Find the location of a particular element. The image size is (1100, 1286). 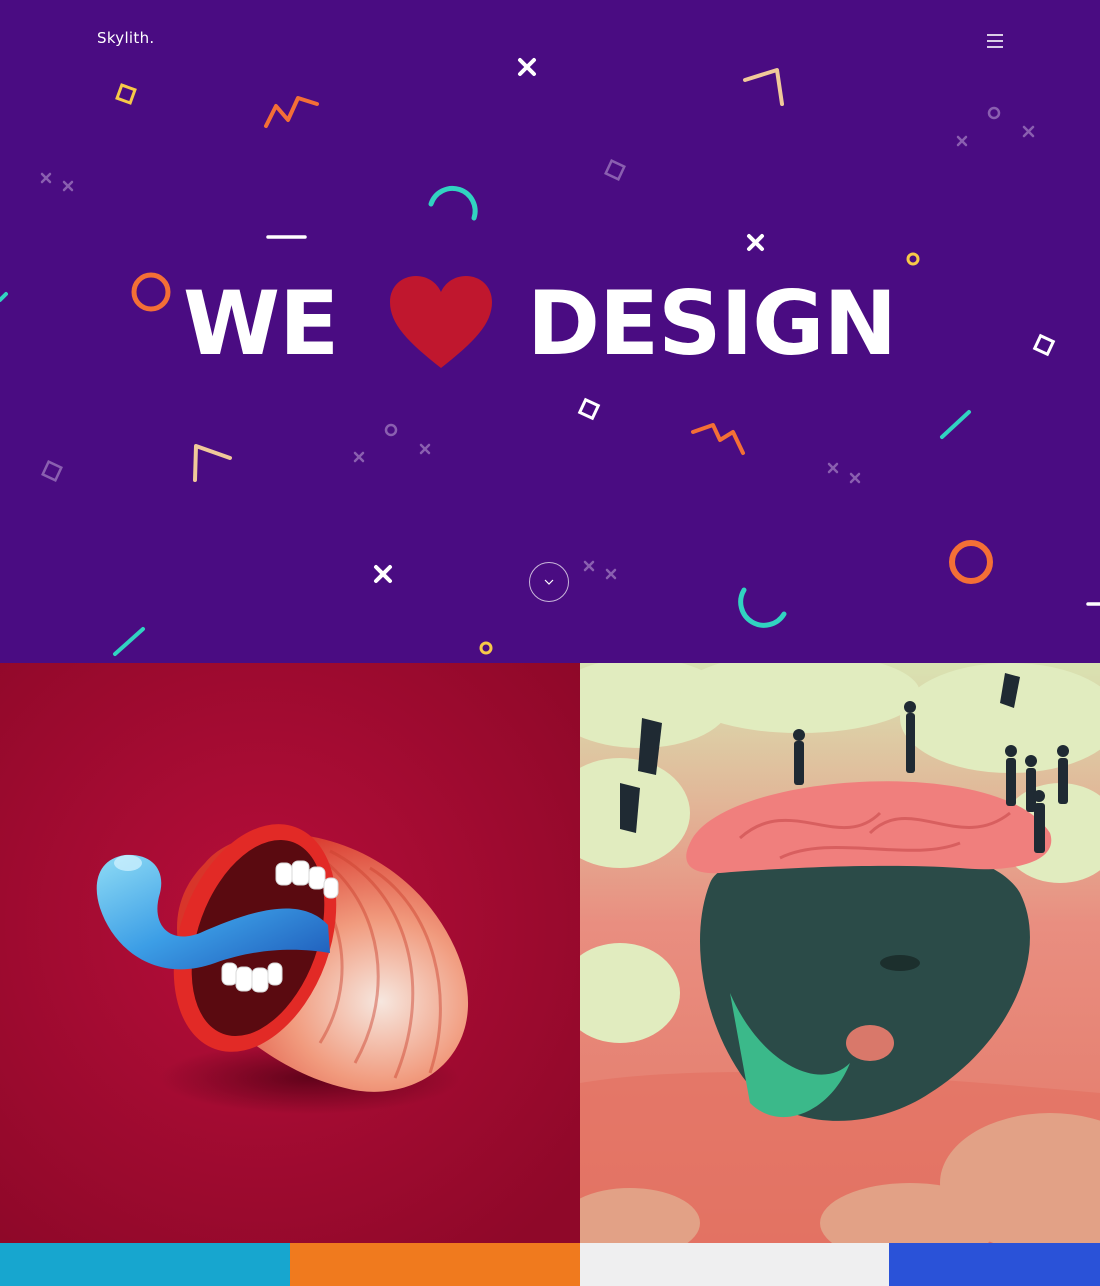

hero-headline: WE DESIGN is located at coordinates (550, 323).